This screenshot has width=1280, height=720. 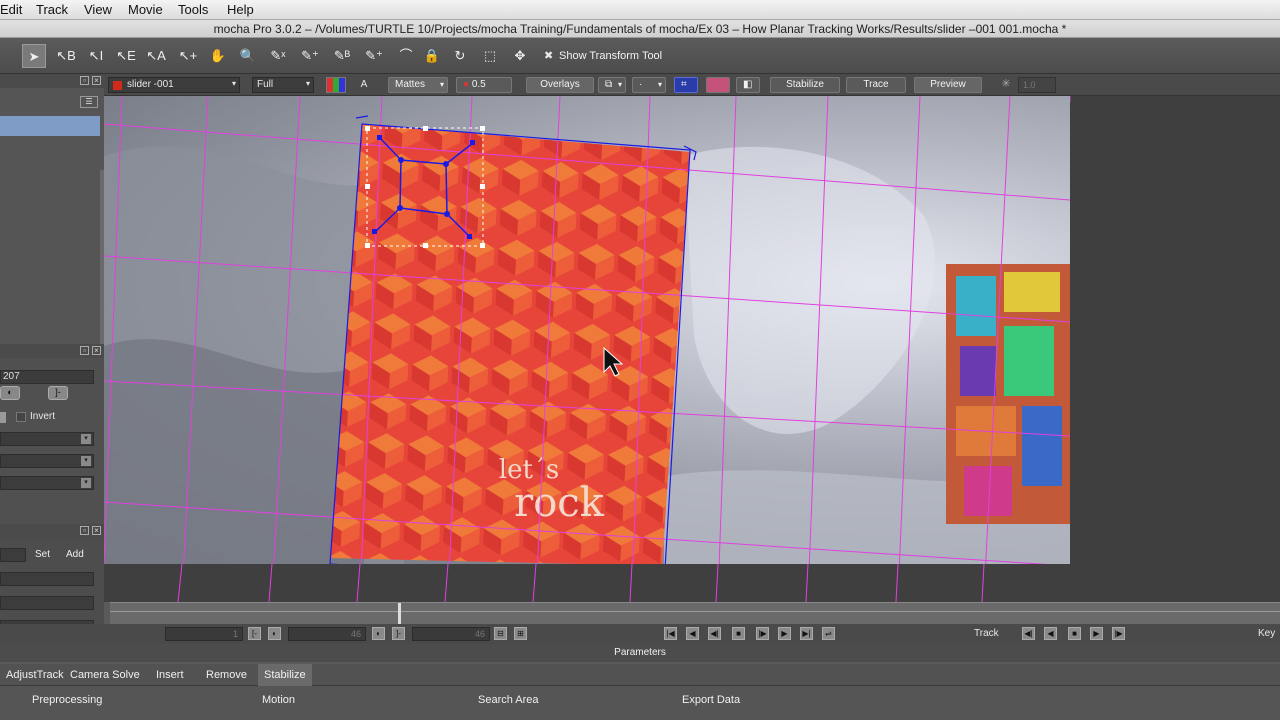 What do you see at coordinates (1028, 633) in the screenshot?
I see `track-backward-icon: ◀|` at bounding box center [1028, 633].